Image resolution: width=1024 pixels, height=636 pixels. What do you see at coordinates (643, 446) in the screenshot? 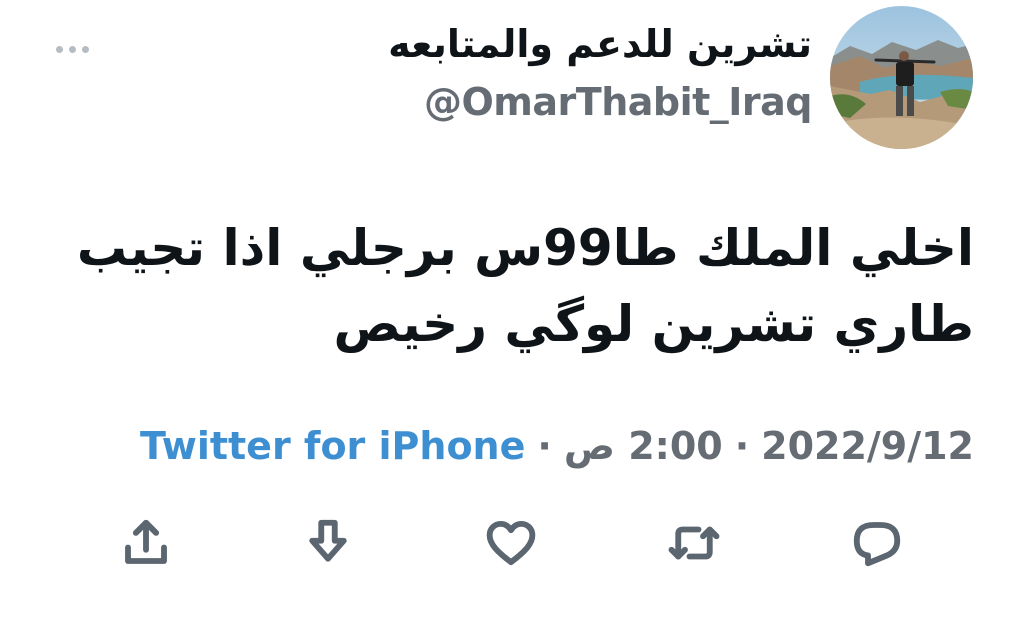
I see `tweet-time: 2:00 ص` at bounding box center [643, 446].